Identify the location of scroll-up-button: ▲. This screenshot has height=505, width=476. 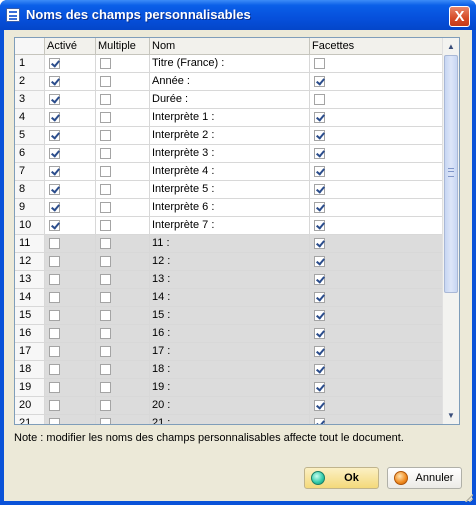
(451, 46).